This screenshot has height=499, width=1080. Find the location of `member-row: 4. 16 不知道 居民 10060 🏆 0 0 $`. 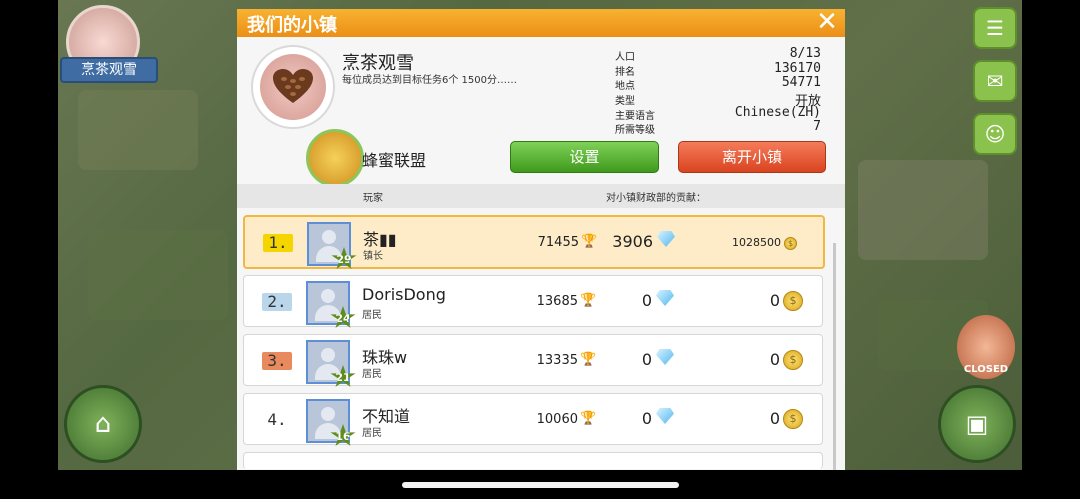

member-row: 4. 16 不知道 居民 10060 🏆 0 0 $ is located at coordinates (533, 419).